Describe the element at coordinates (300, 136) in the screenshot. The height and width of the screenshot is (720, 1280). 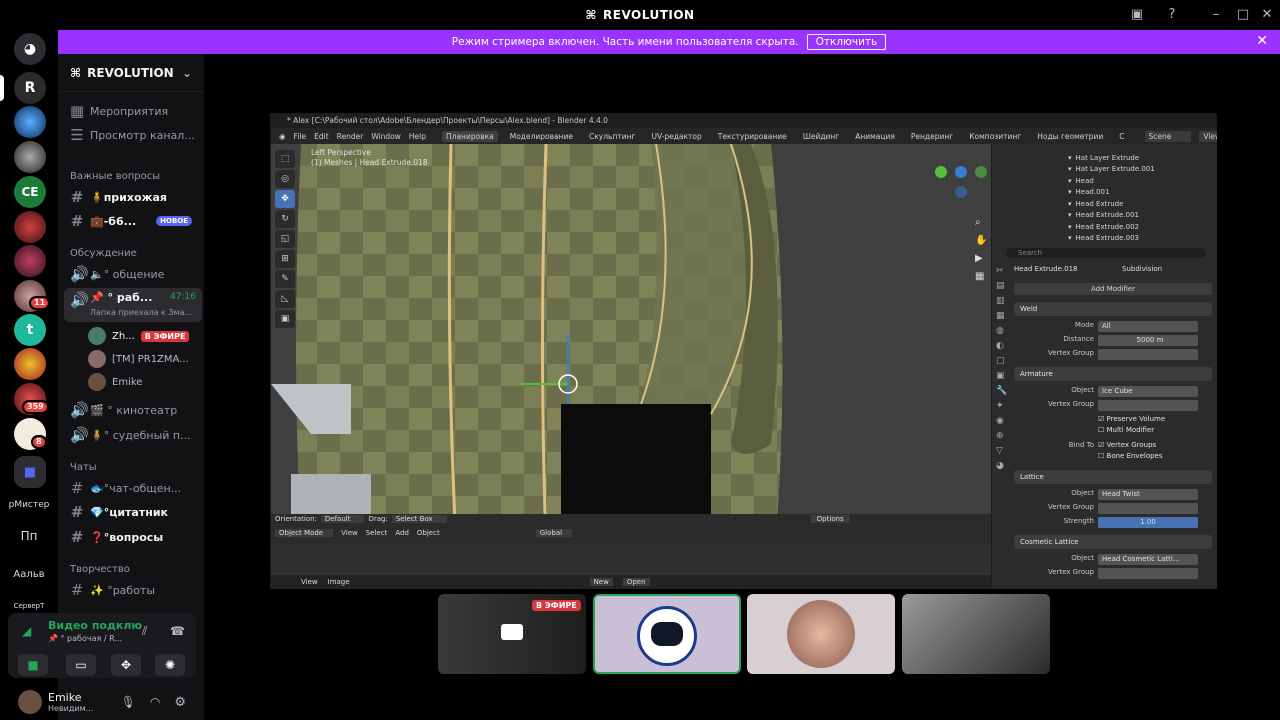
I see `menu-file: File` at that location.